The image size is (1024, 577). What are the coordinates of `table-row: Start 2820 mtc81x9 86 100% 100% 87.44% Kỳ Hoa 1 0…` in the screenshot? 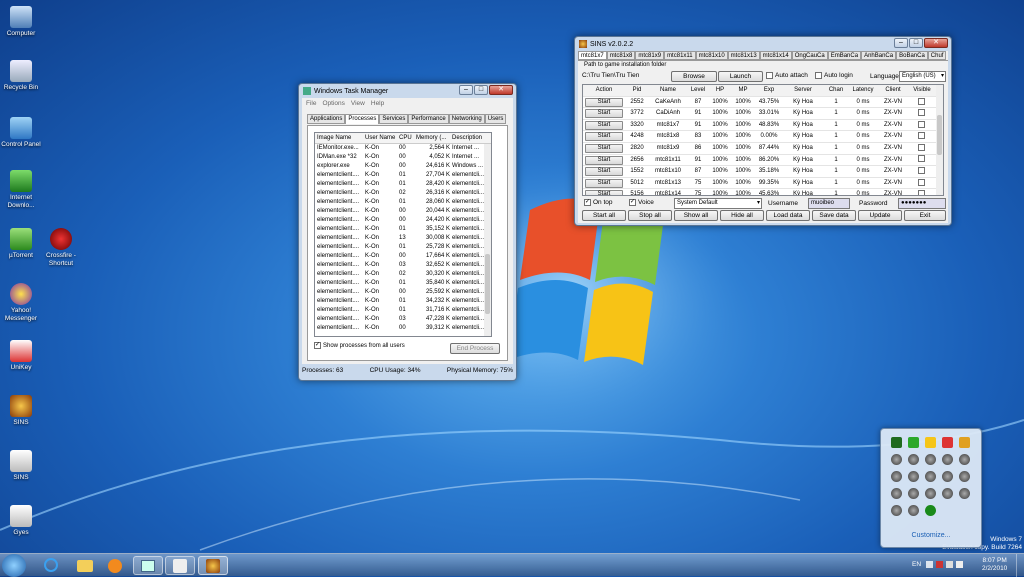 It's located at (763, 149).